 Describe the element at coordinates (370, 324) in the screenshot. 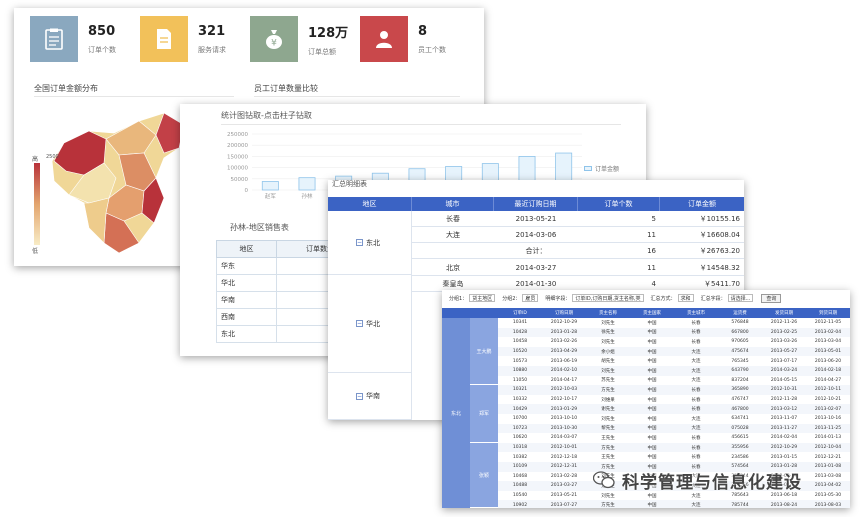

I see `region-group: − 华北` at that location.